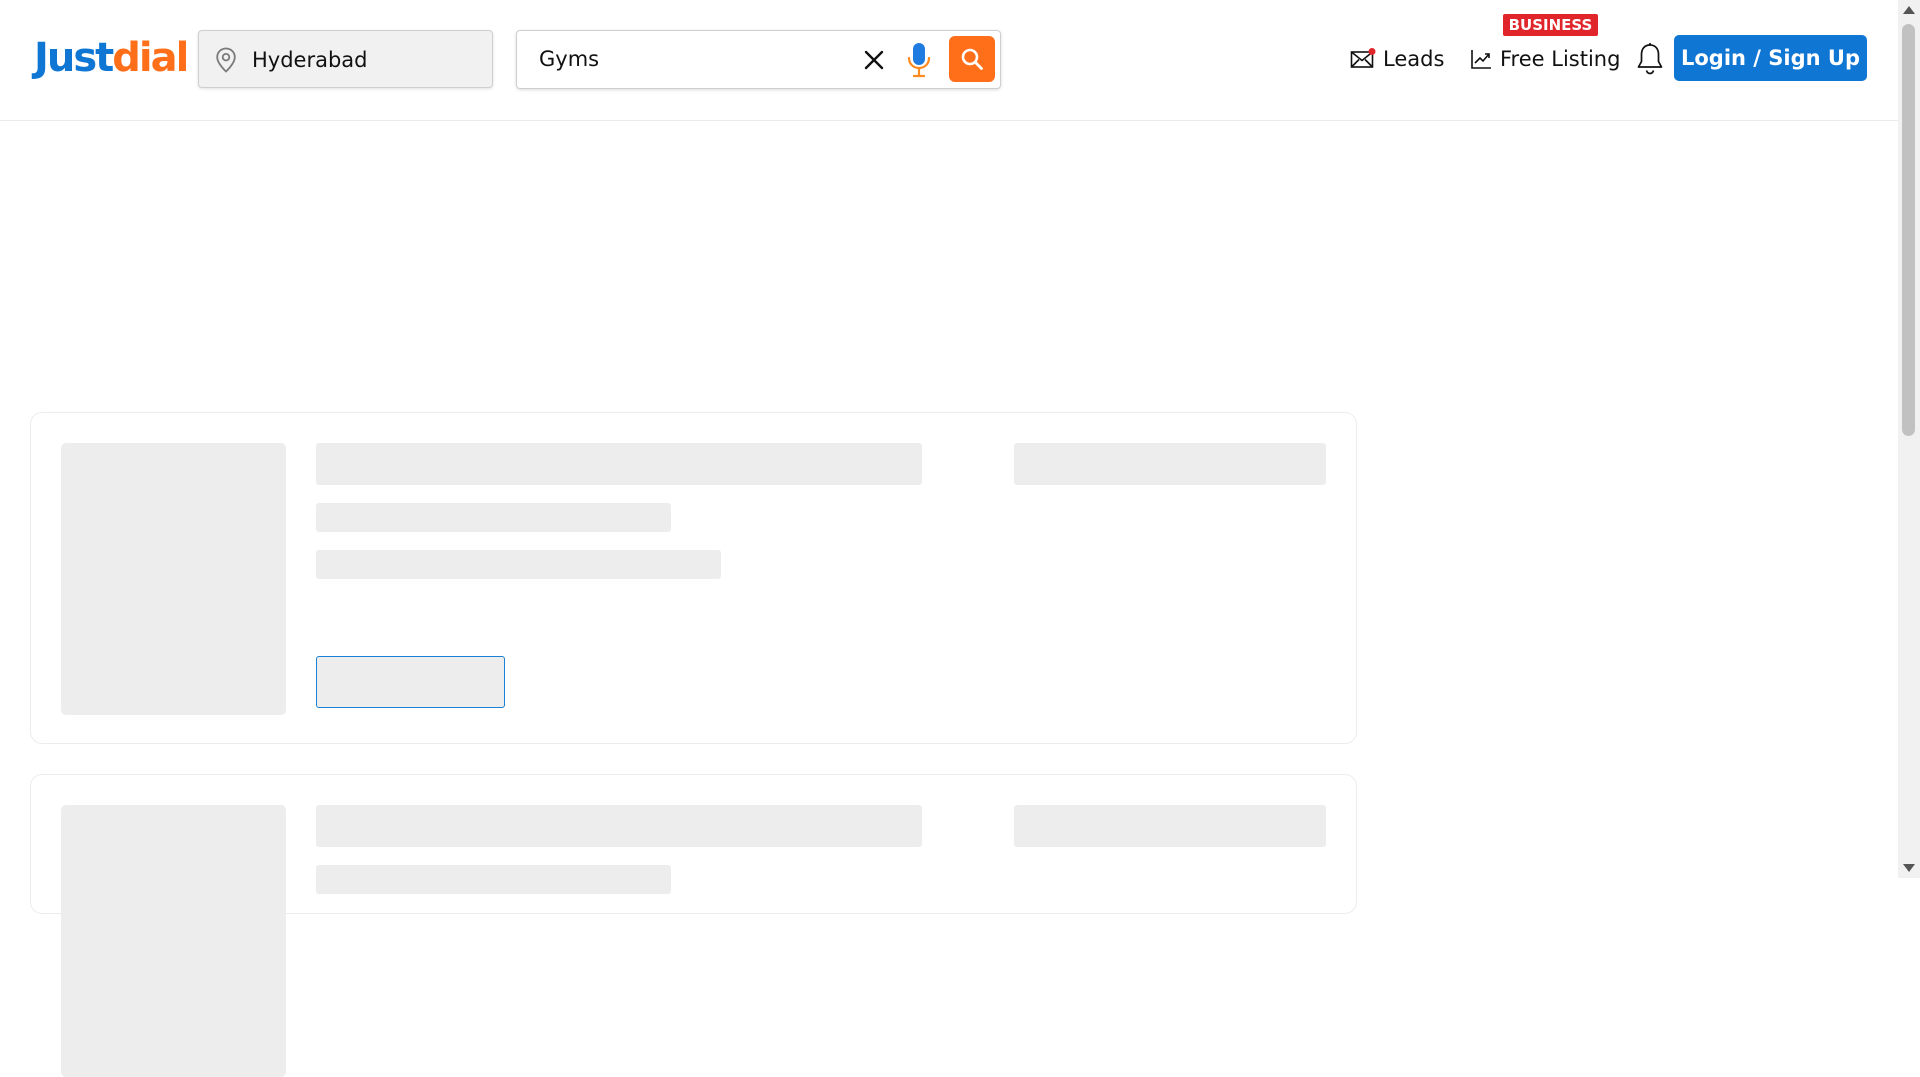 The height and width of the screenshot is (1077, 1920). Describe the element at coordinates (1909, 868) in the screenshot. I see `scroll-down-arrow-icon` at that location.